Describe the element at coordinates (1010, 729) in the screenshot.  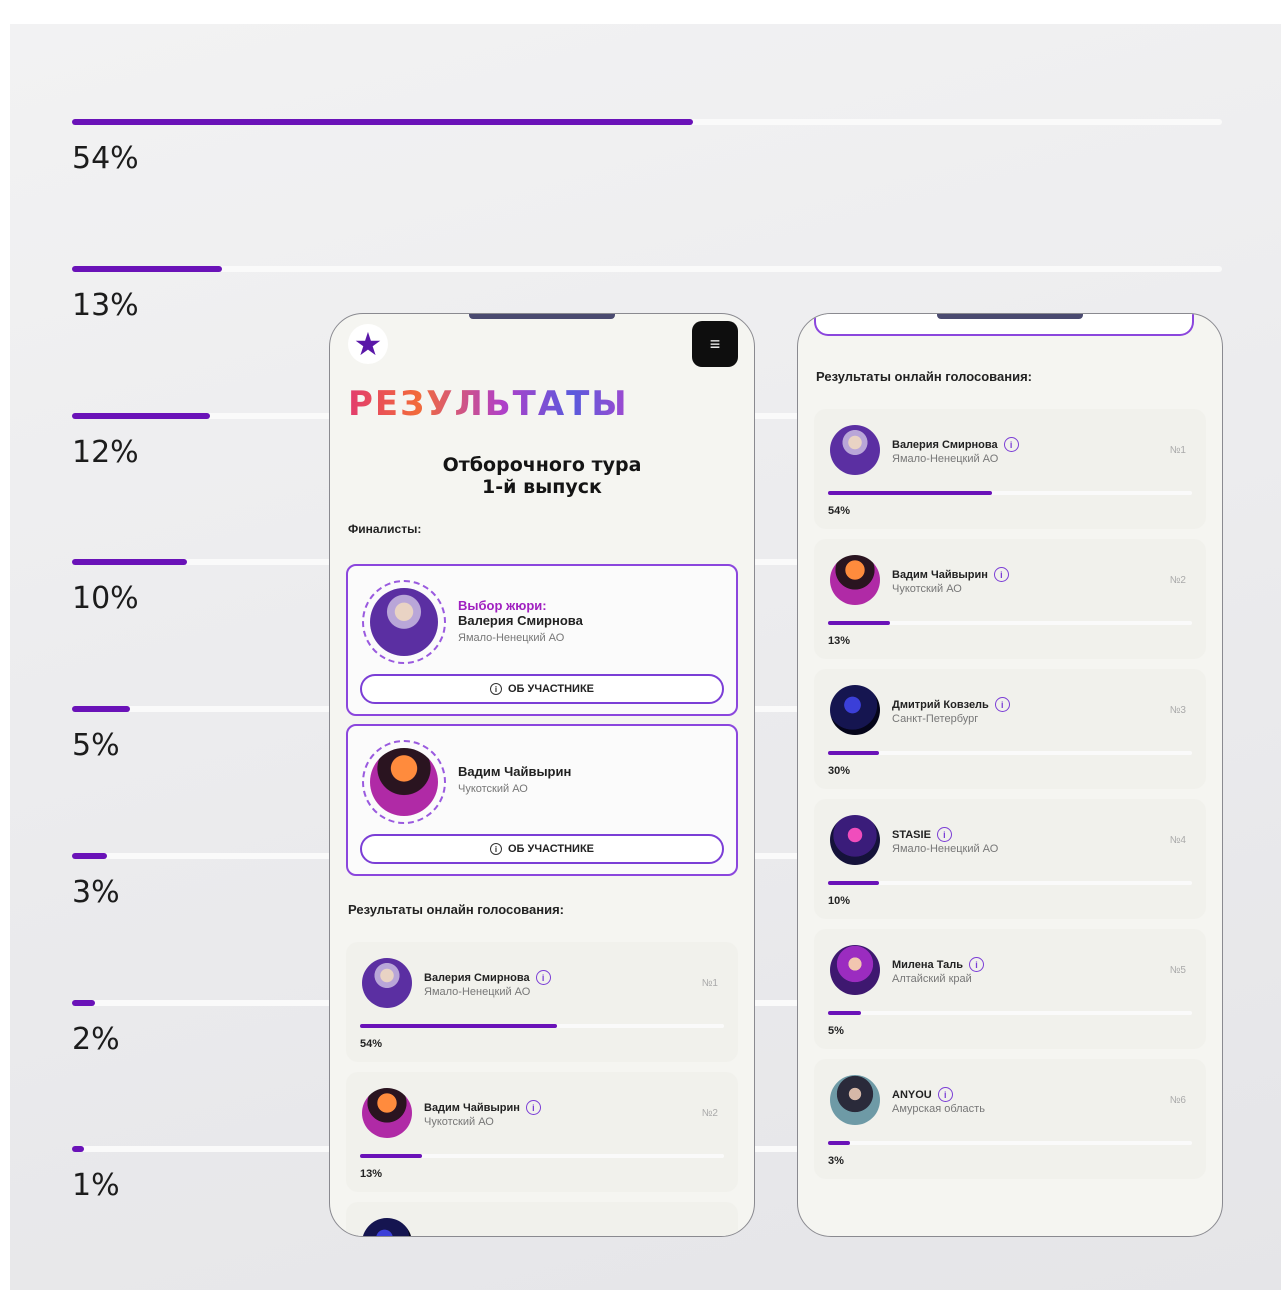
I see `result-card: Дмитрий Ковзель i Санкт-Петербург №3 30%` at that location.